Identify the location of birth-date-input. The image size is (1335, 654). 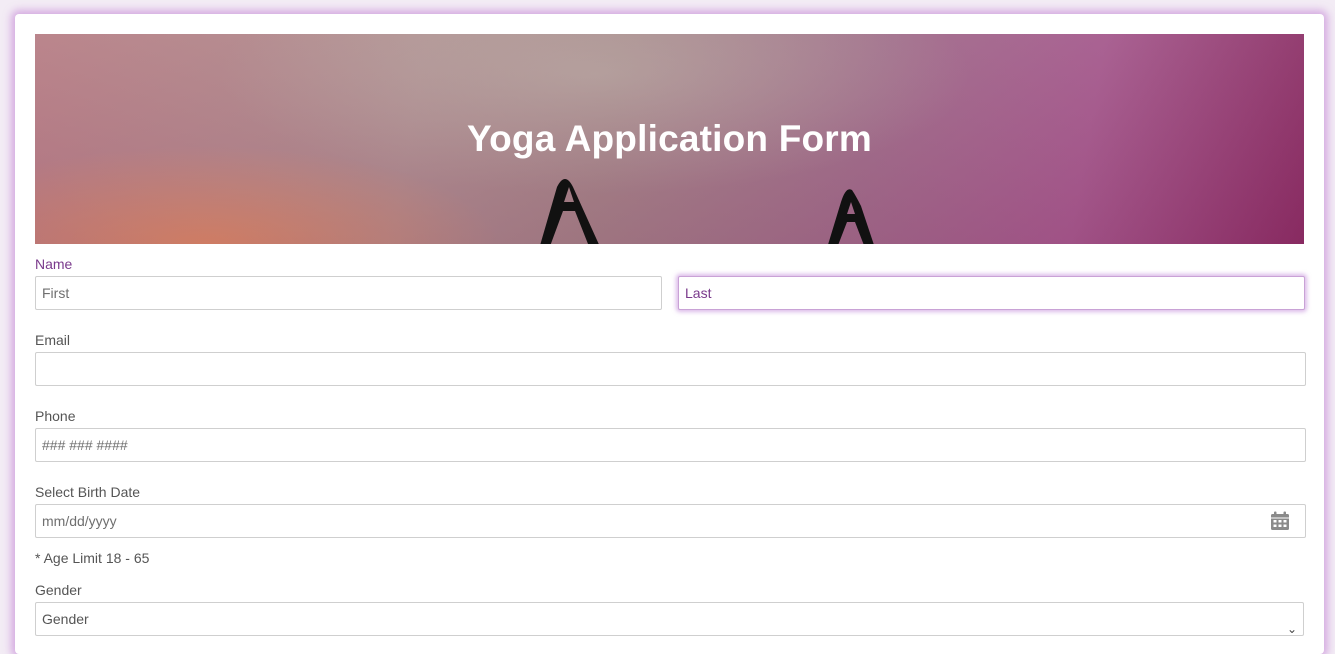
(670, 521).